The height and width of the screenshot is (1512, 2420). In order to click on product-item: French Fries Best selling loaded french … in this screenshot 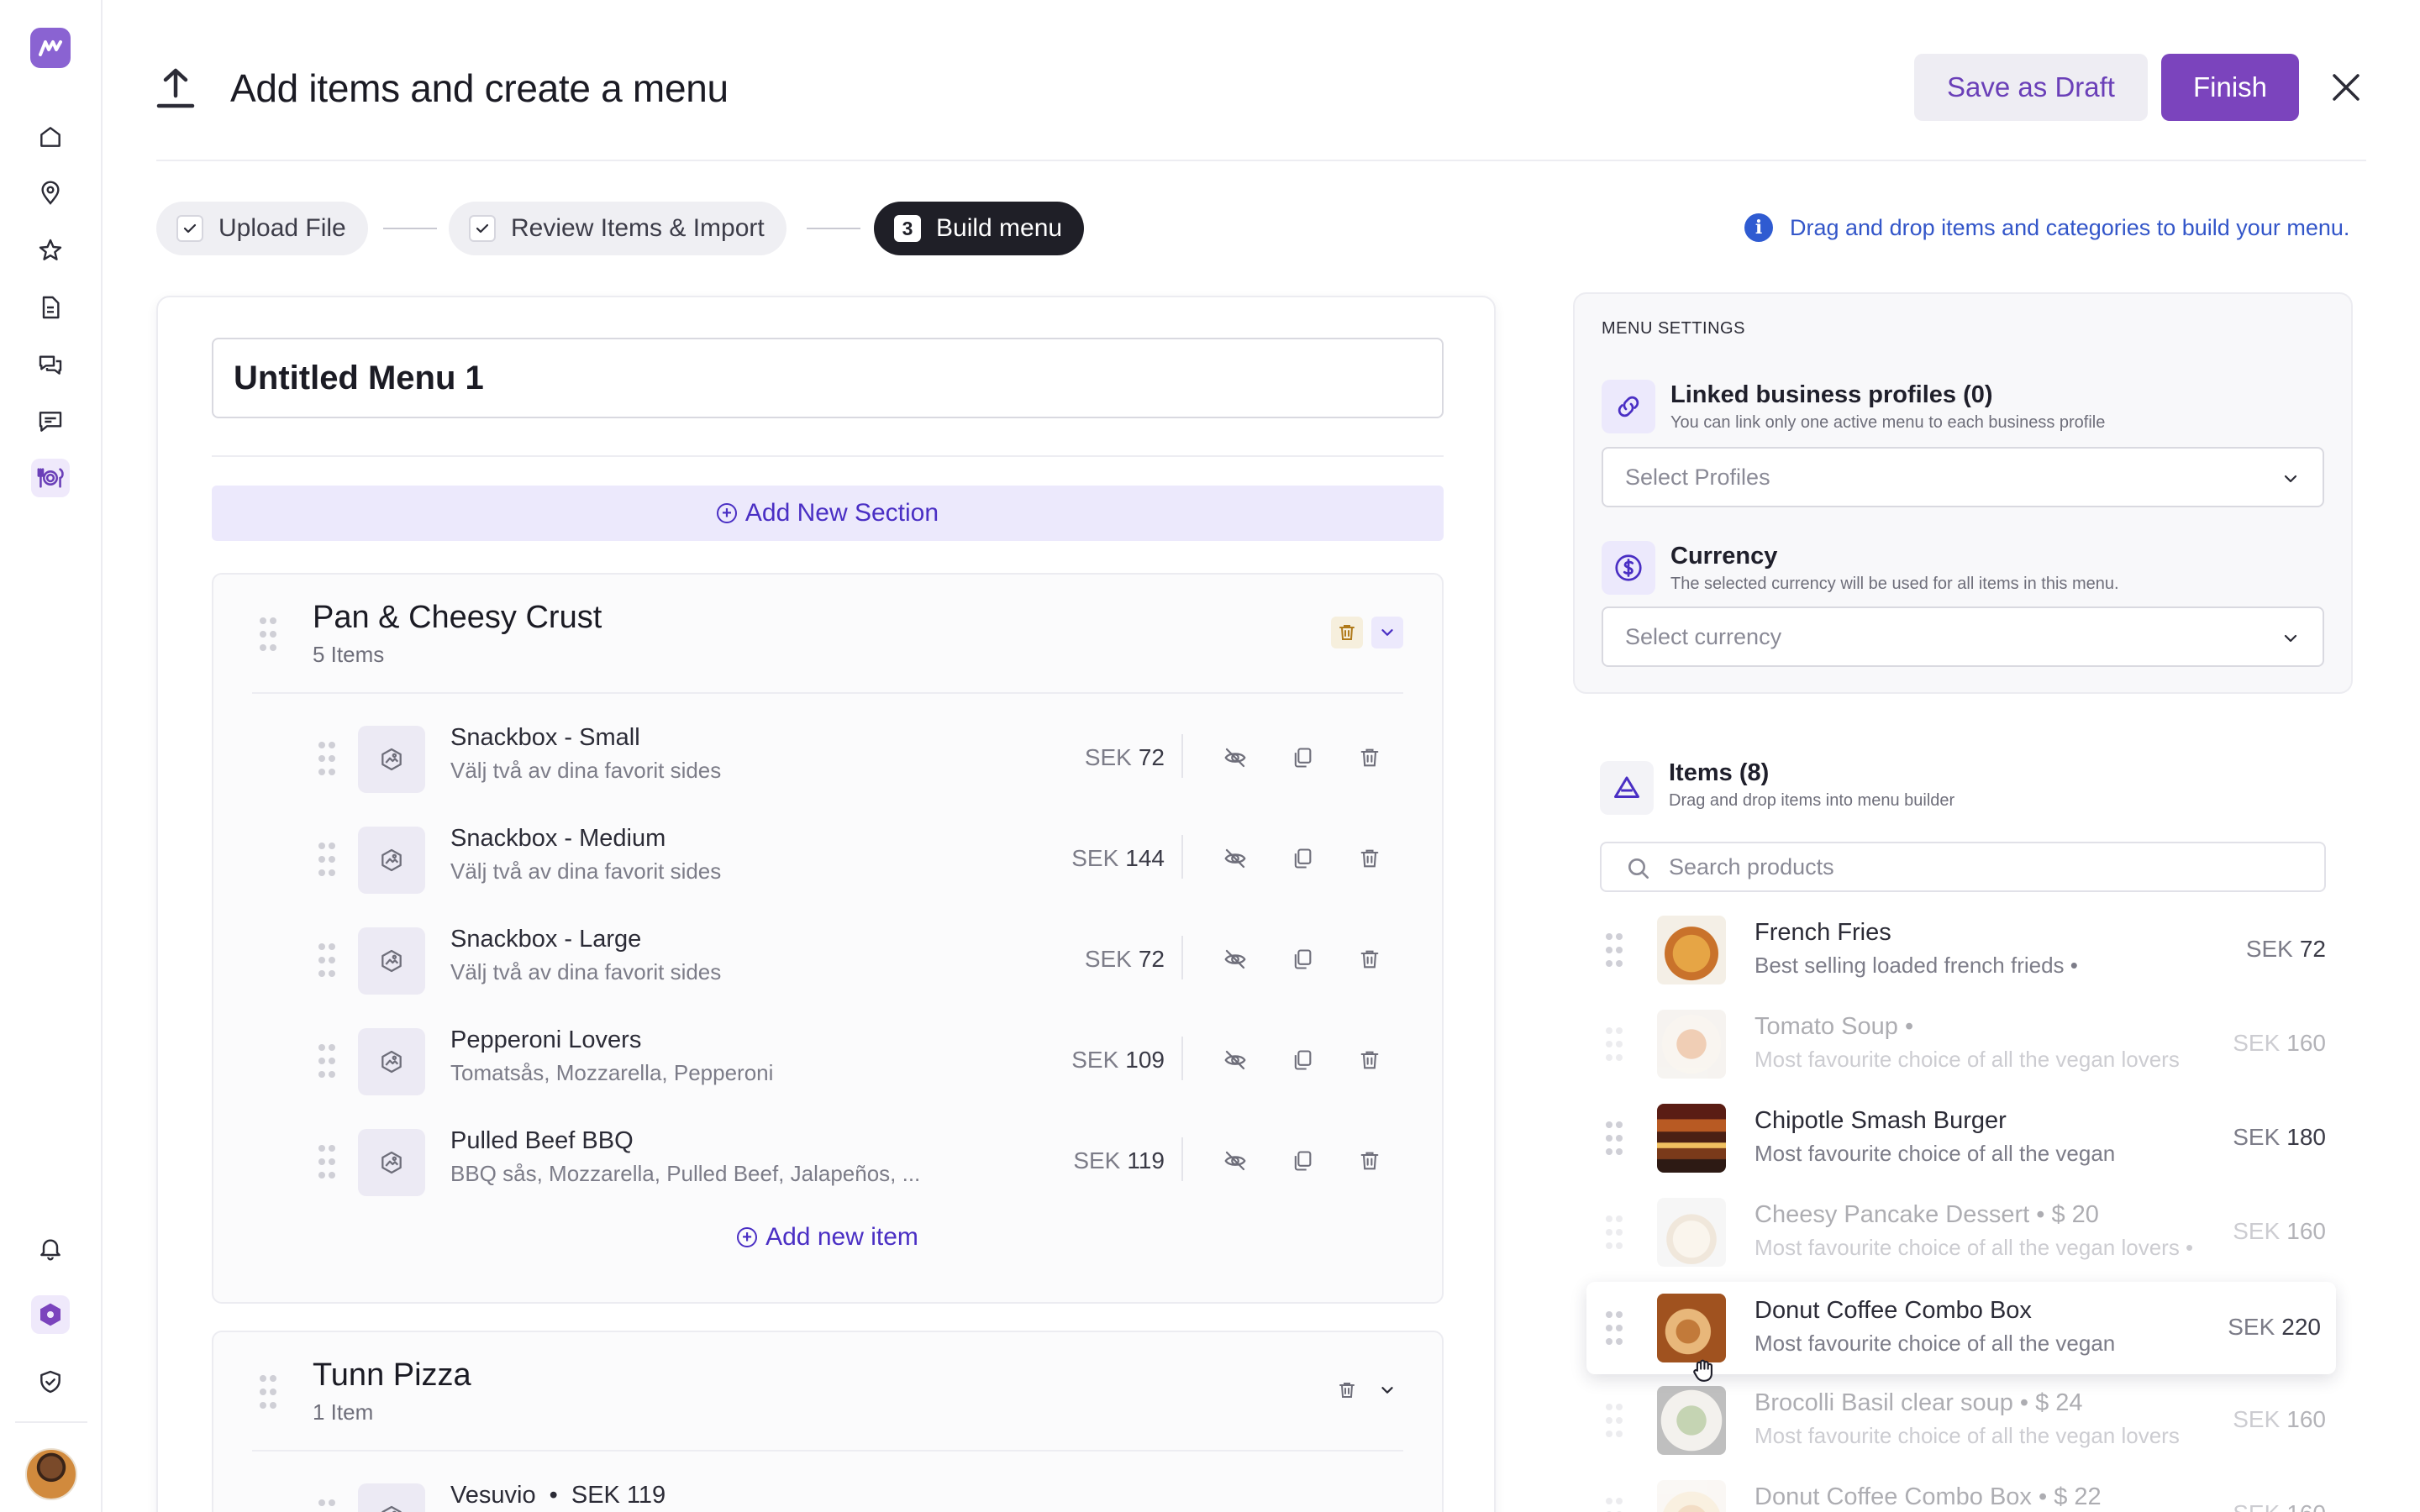, I will do `click(1963, 950)`.